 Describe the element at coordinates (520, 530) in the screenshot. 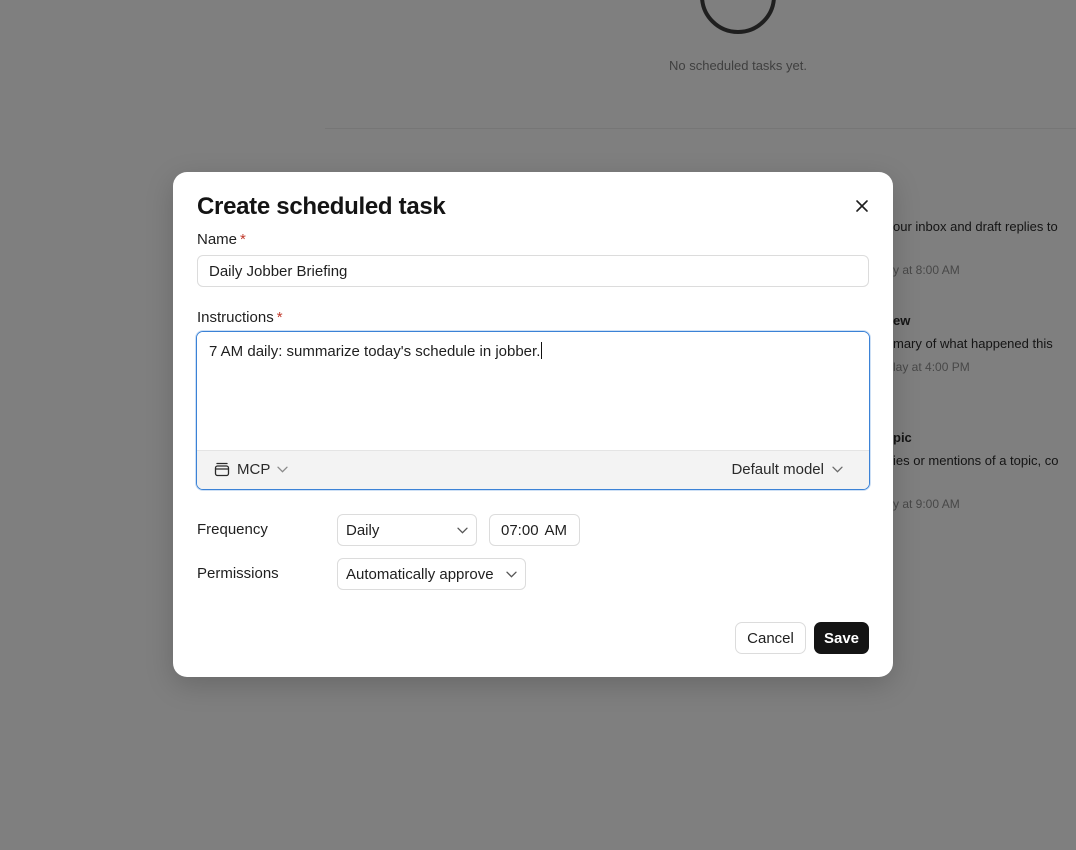

I see `time-value: 07:00` at that location.